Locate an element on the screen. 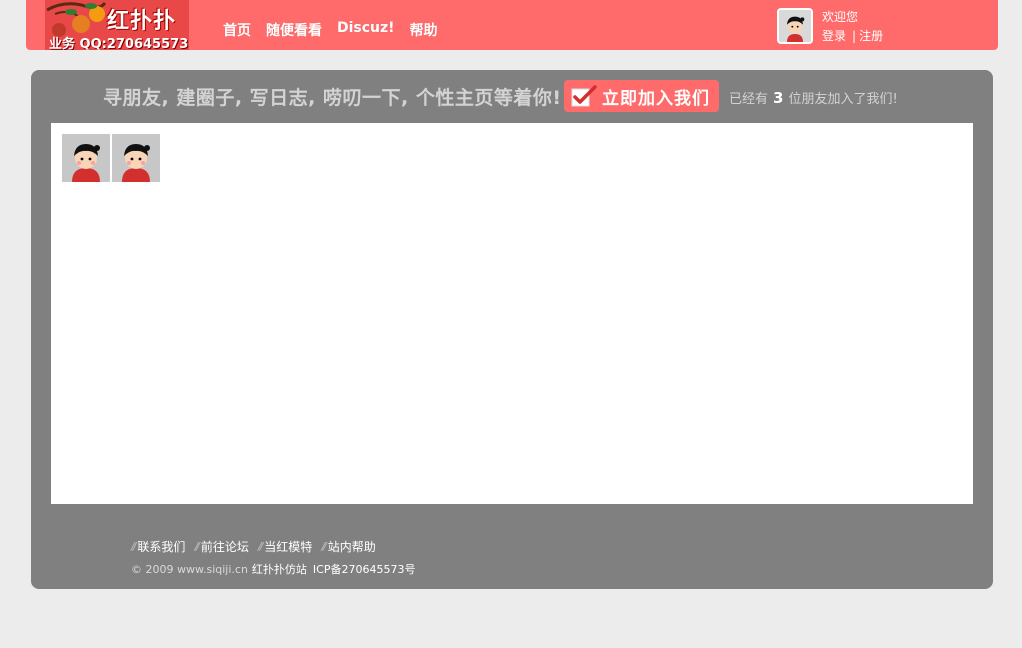 This screenshot has width=1022, height=648. copyright-text: © 2009 www.siqiji.cn is located at coordinates (189, 569).